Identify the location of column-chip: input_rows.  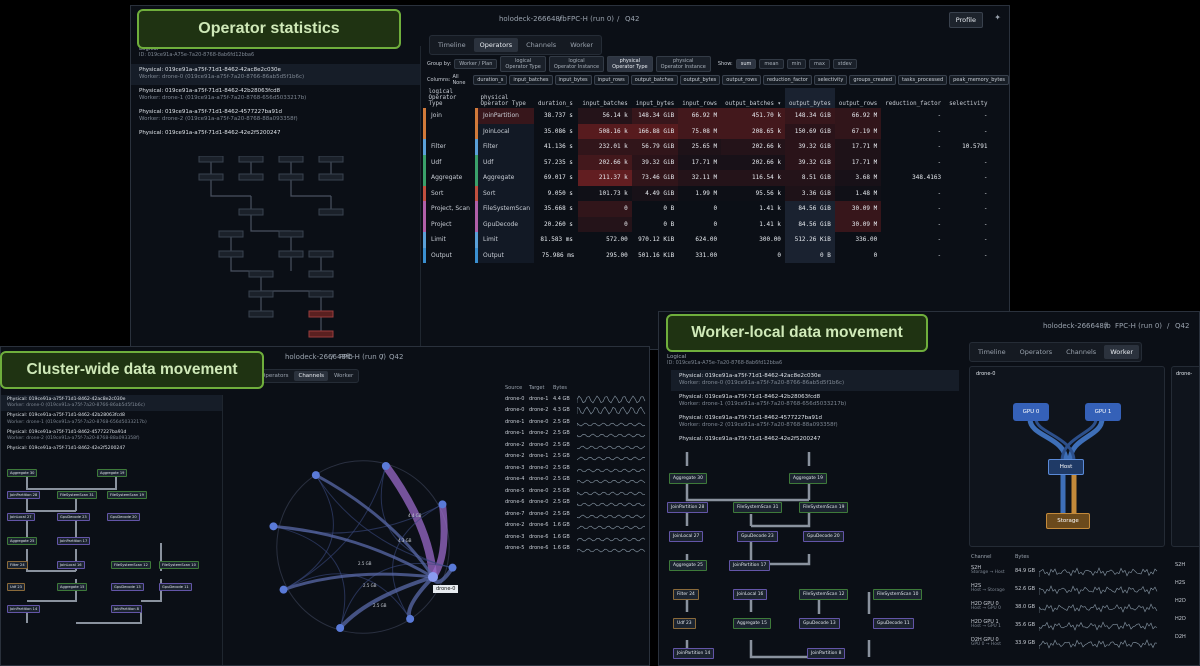
(611, 80).